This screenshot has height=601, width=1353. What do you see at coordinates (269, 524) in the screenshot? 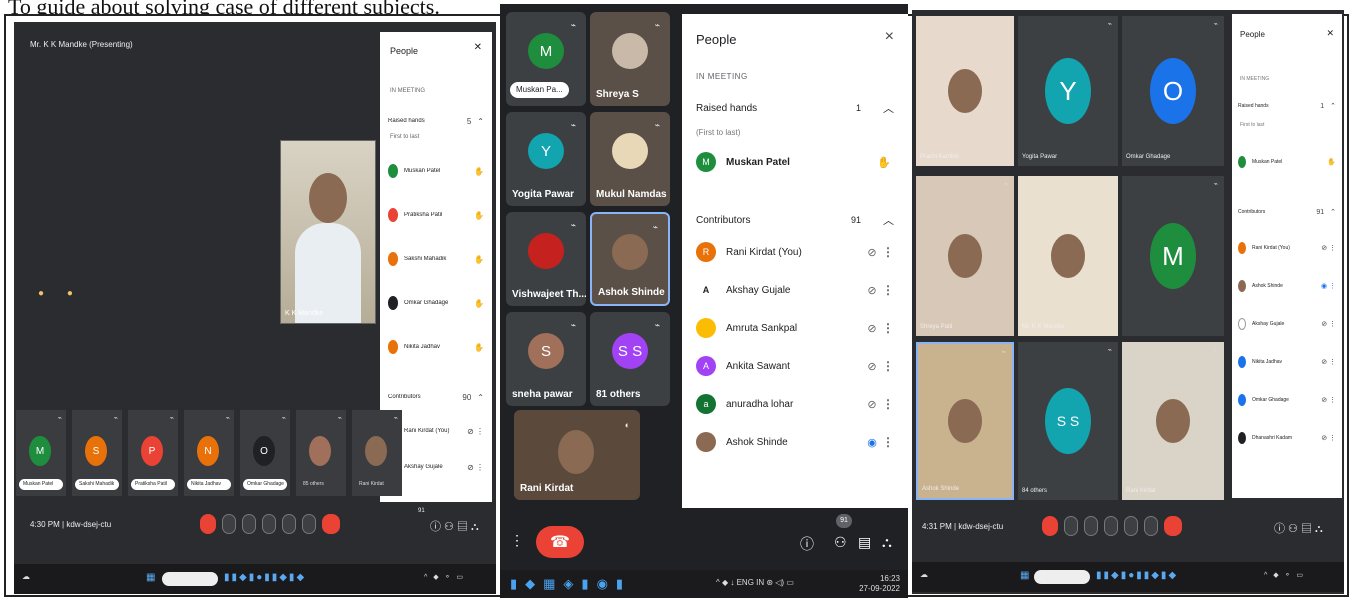
I see `raise-hand-button` at bounding box center [269, 524].